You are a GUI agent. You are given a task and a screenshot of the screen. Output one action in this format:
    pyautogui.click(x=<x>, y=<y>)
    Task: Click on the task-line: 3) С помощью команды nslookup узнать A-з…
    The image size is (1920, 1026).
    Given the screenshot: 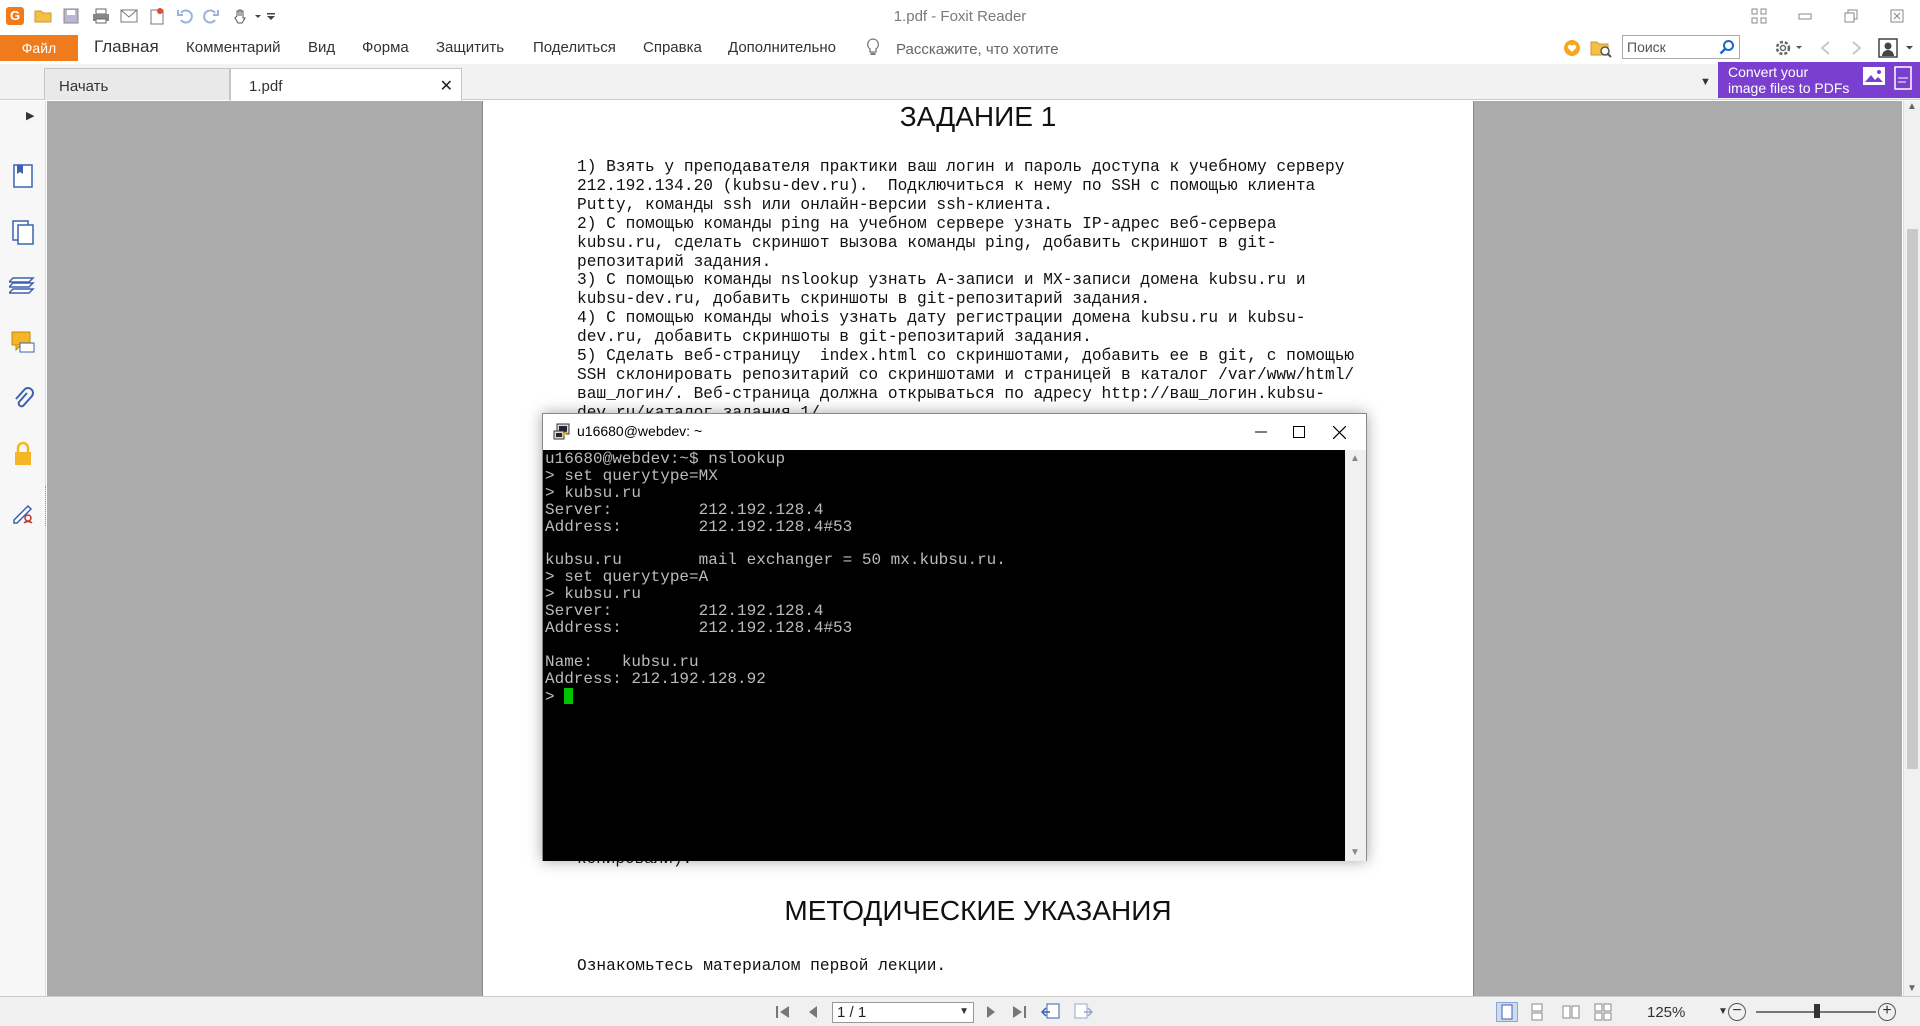 What is the action you would take?
    pyautogui.click(x=941, y=280)
    